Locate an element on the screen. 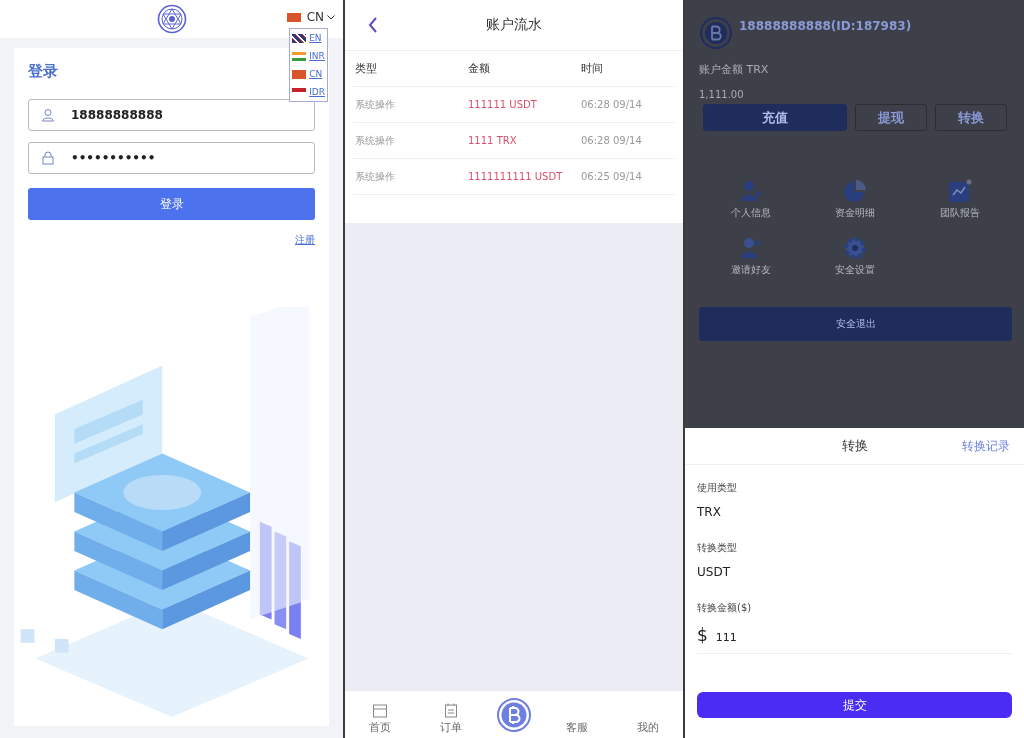 The image size is (1024, 738). chart-icon is located at coordinates (959, 191).